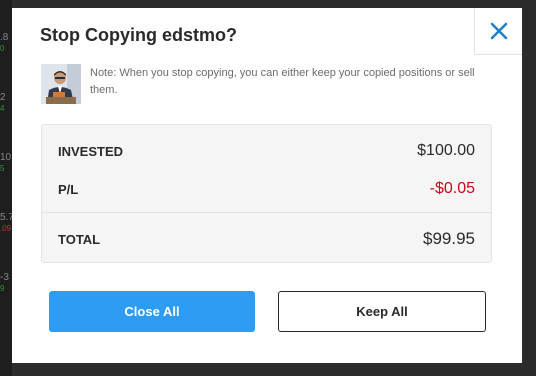 The width and height of the screenshot is (536, 376). Describe the element at coordinates (452, 188) in the screenshot. I see `pl-value: -$0.05` at that location.